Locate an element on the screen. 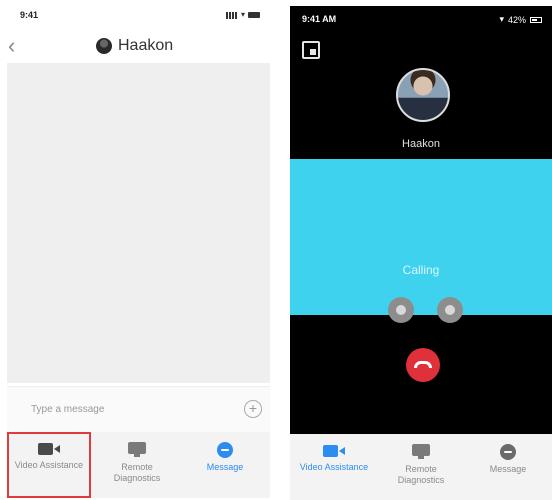 The height and width of the screenshot is (500, 552). signal-icon is located at coordinates (231, 15).